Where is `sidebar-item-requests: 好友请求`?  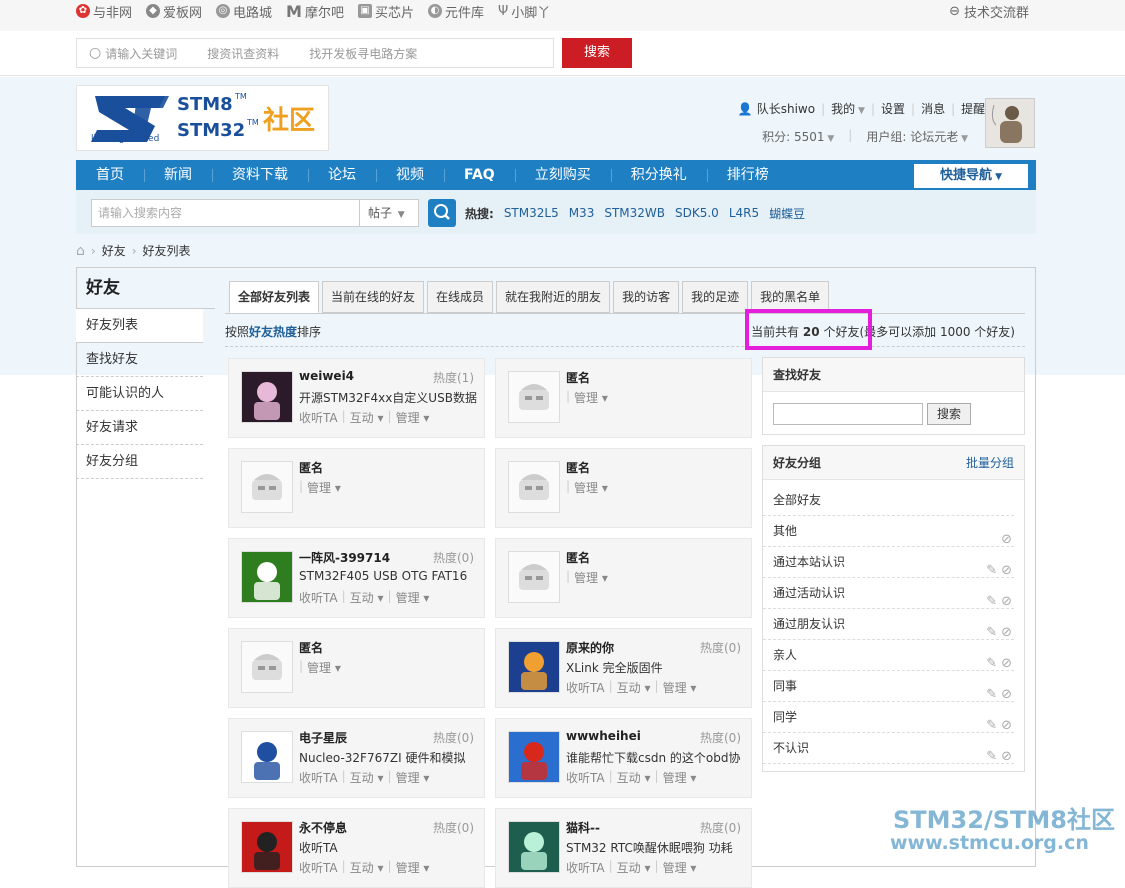 sidebar-item-requests: 好友请求 is located at coordinates (139, 428).